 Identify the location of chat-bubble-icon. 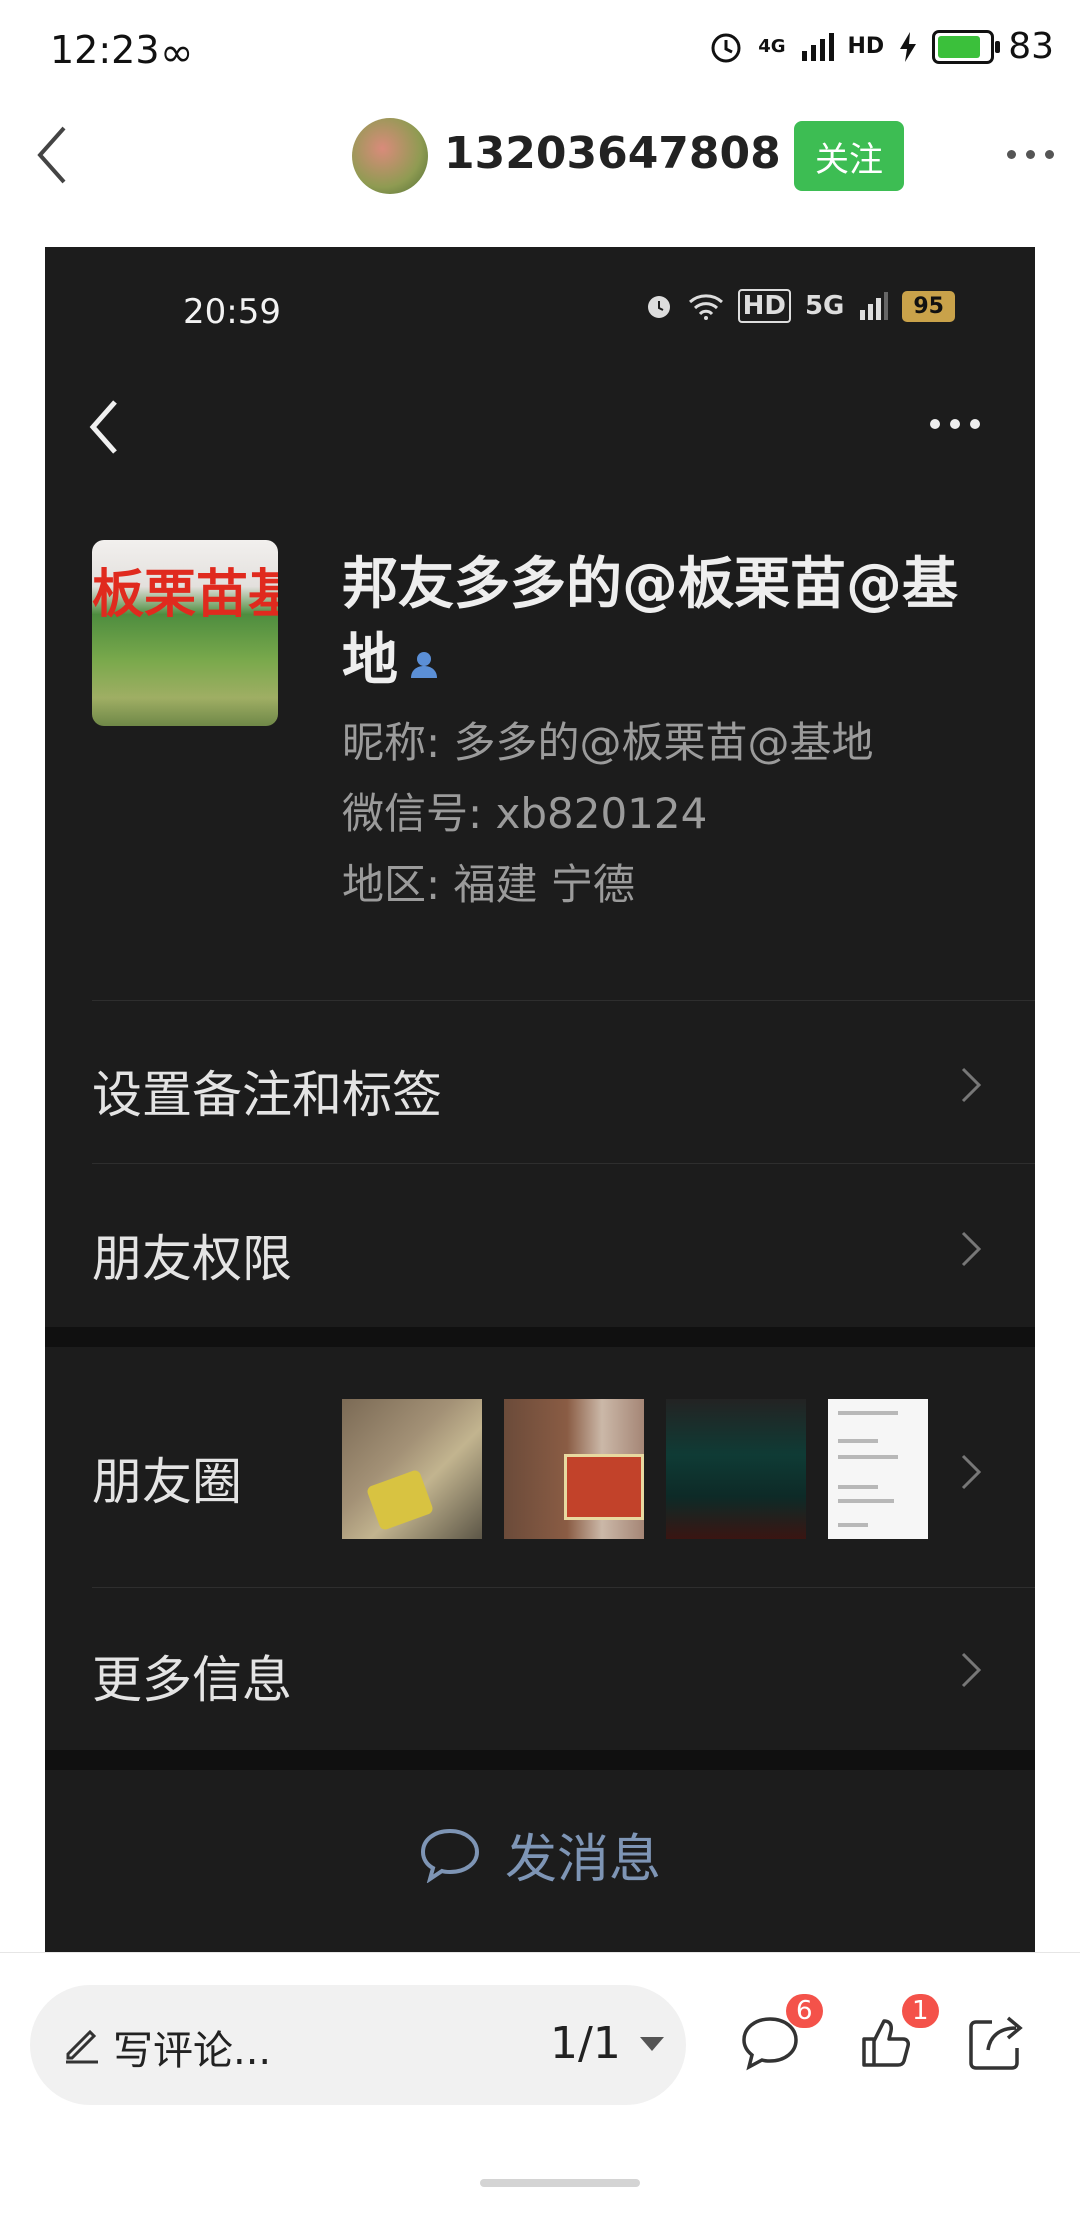
(449, 1855).